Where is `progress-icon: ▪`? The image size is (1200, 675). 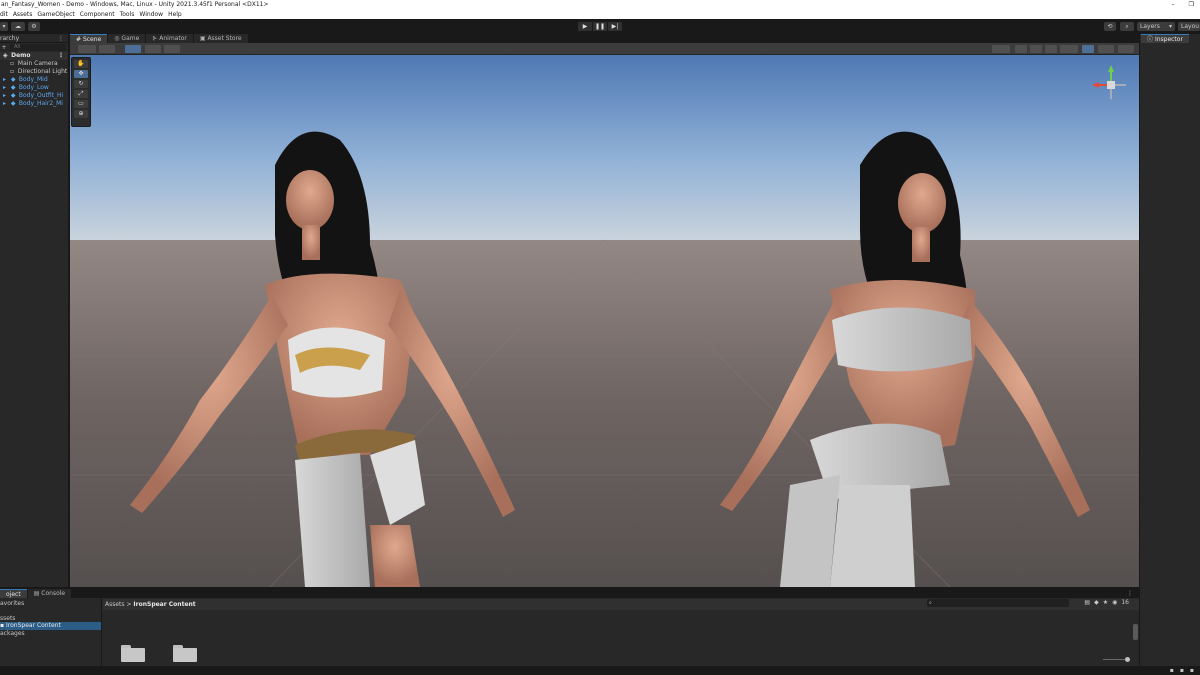
progress-icon: ▪ is located at coordinates (1182, 670).